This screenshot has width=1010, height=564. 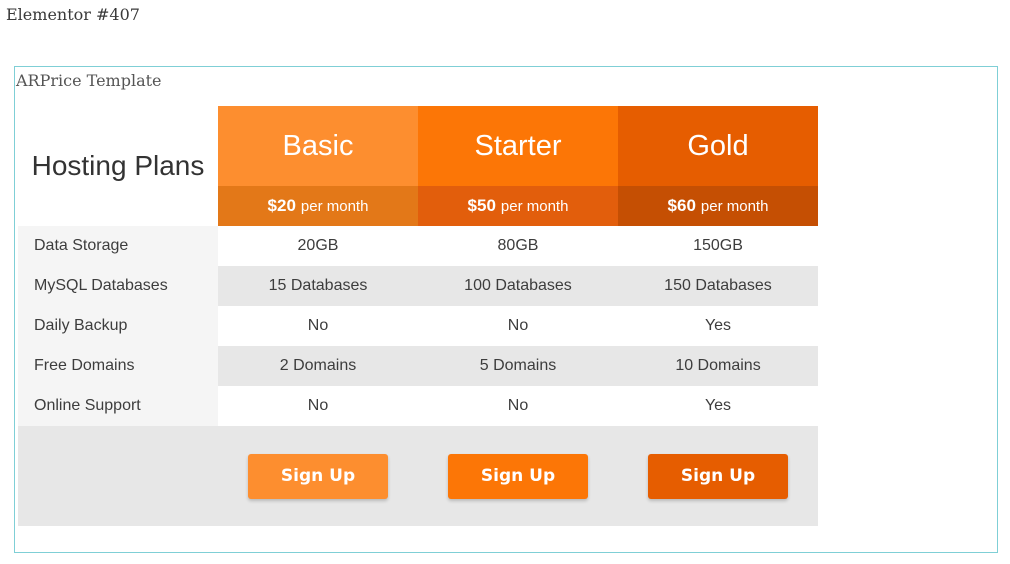 What do you see at coordinates (718, 366) in the screenshot?
I see `feature-value: 10 Domains` at bounding box center [718, 366].